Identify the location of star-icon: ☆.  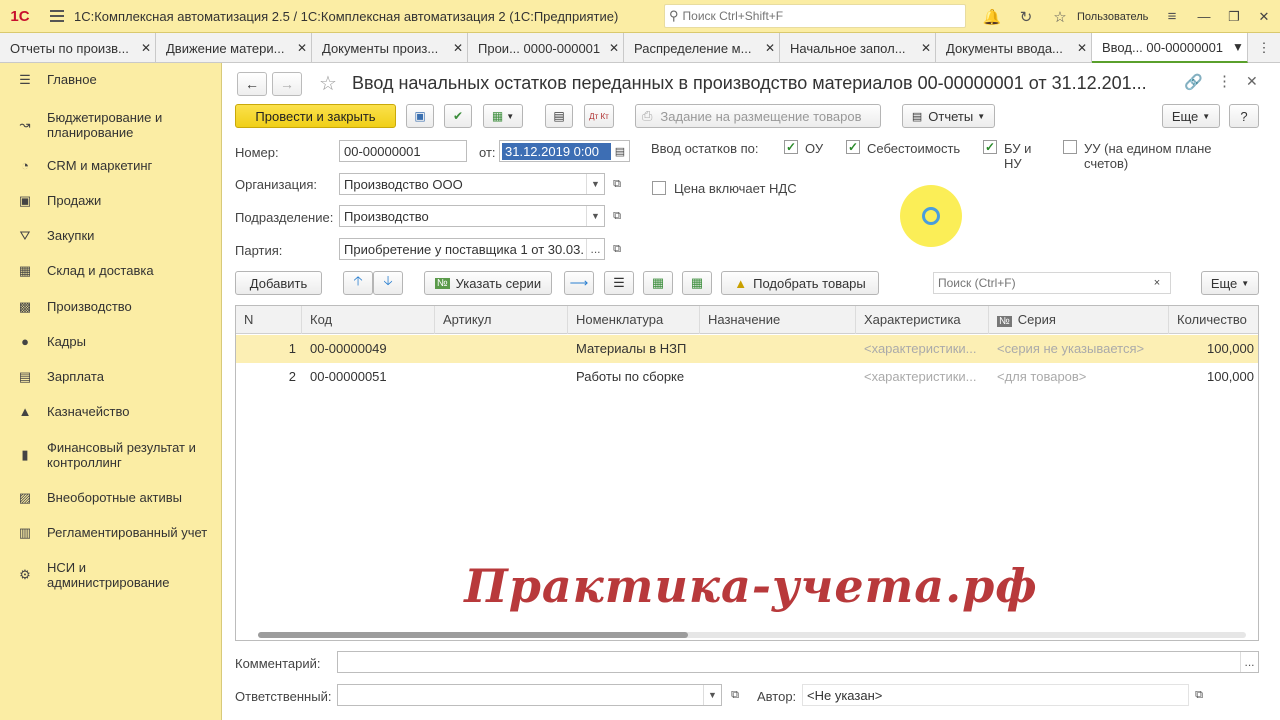
(1060, 17).